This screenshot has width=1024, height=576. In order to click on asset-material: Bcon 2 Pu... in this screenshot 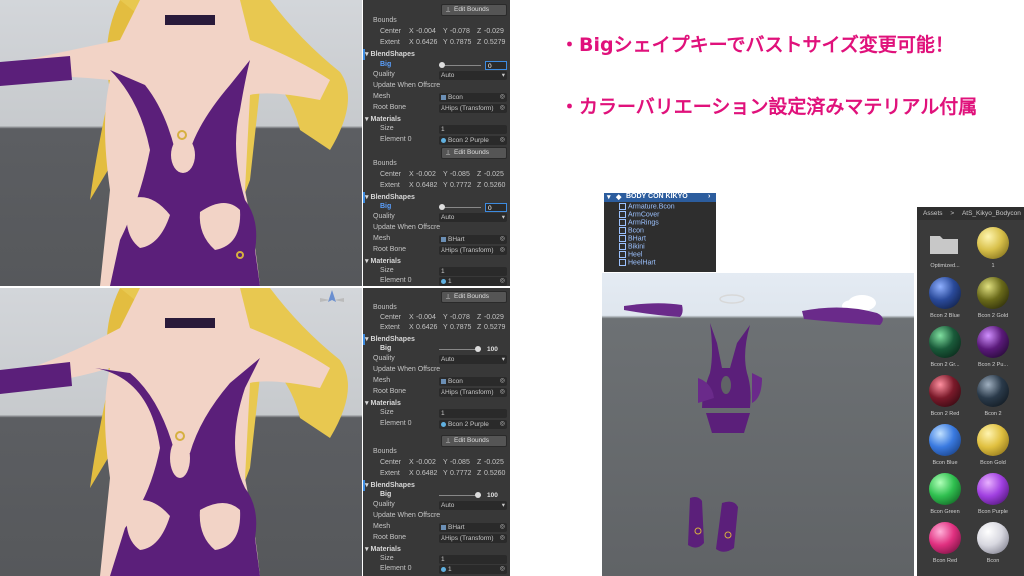, I will do `click(993, 351)`.